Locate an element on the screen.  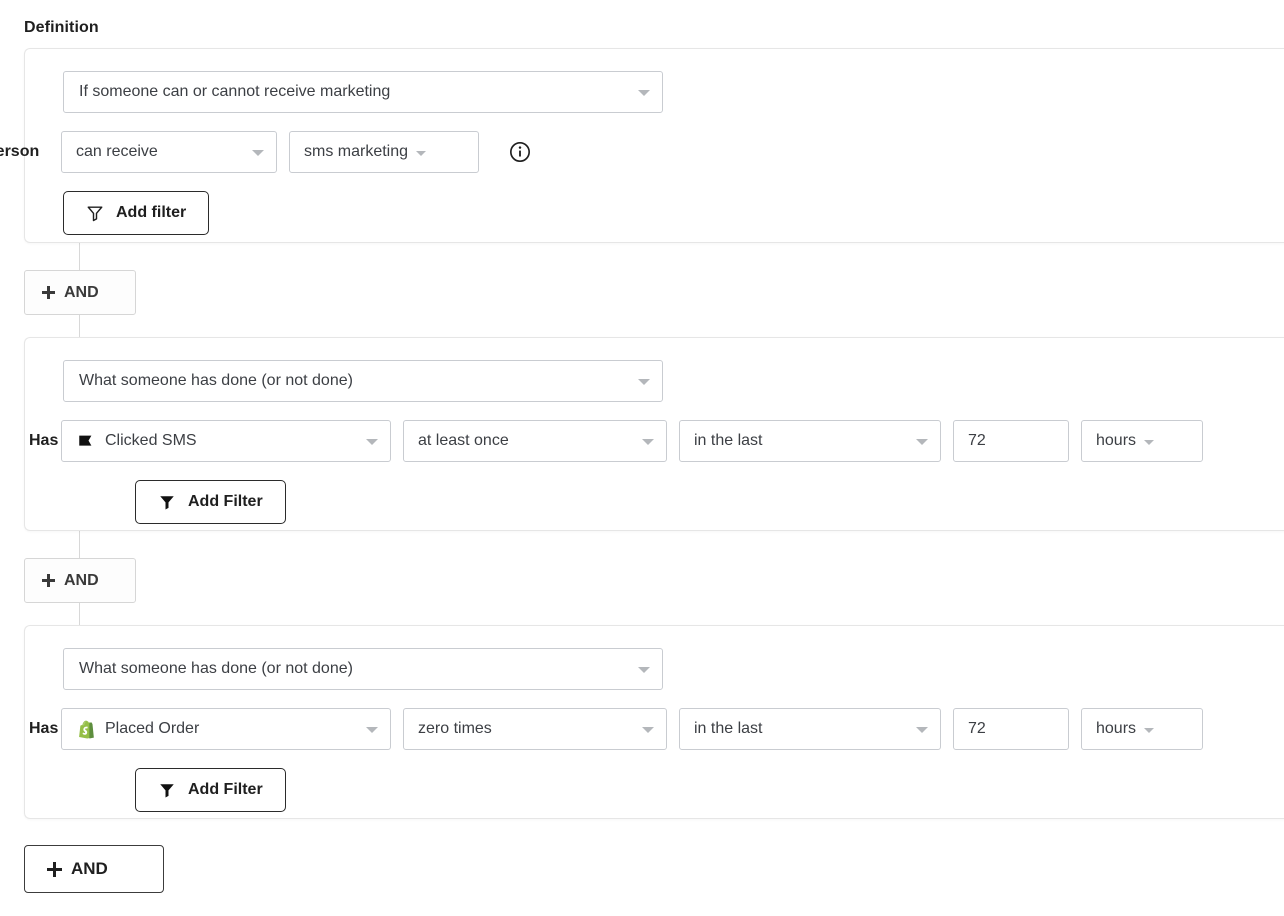
add-and-group-button: AND is located at coordinates (94, 869).